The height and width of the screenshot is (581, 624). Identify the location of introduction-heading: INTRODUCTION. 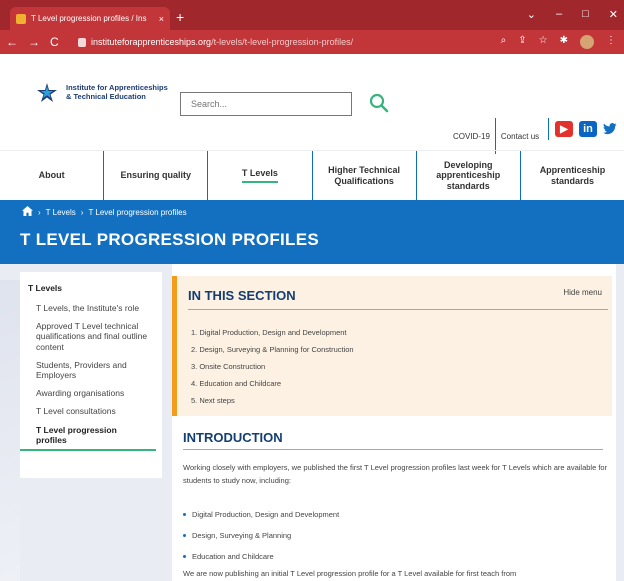
(233, 437).